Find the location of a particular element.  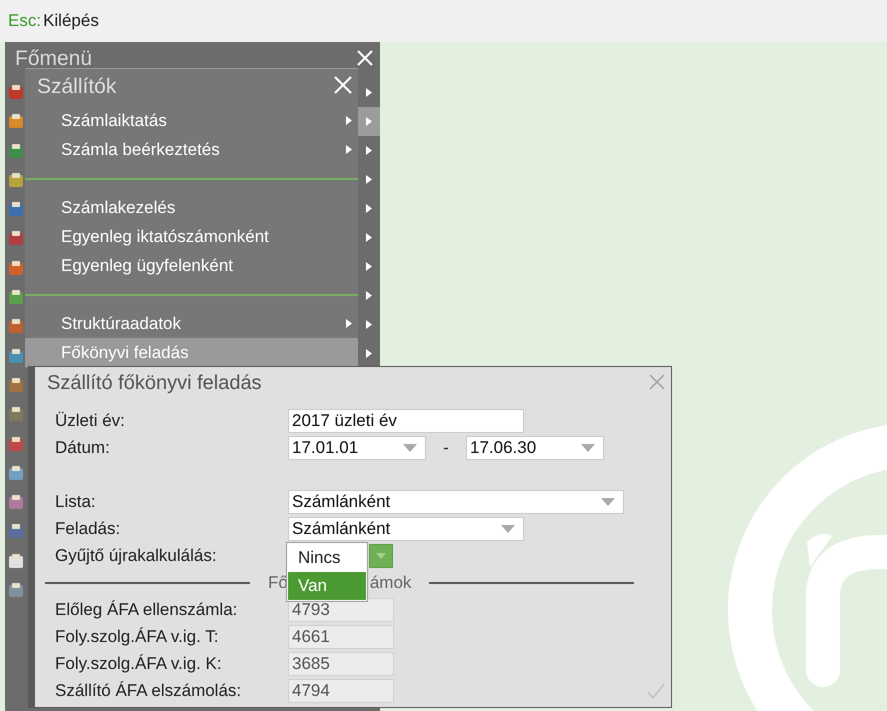

readonly-field: 3685 is located at coordinates (341, 664).